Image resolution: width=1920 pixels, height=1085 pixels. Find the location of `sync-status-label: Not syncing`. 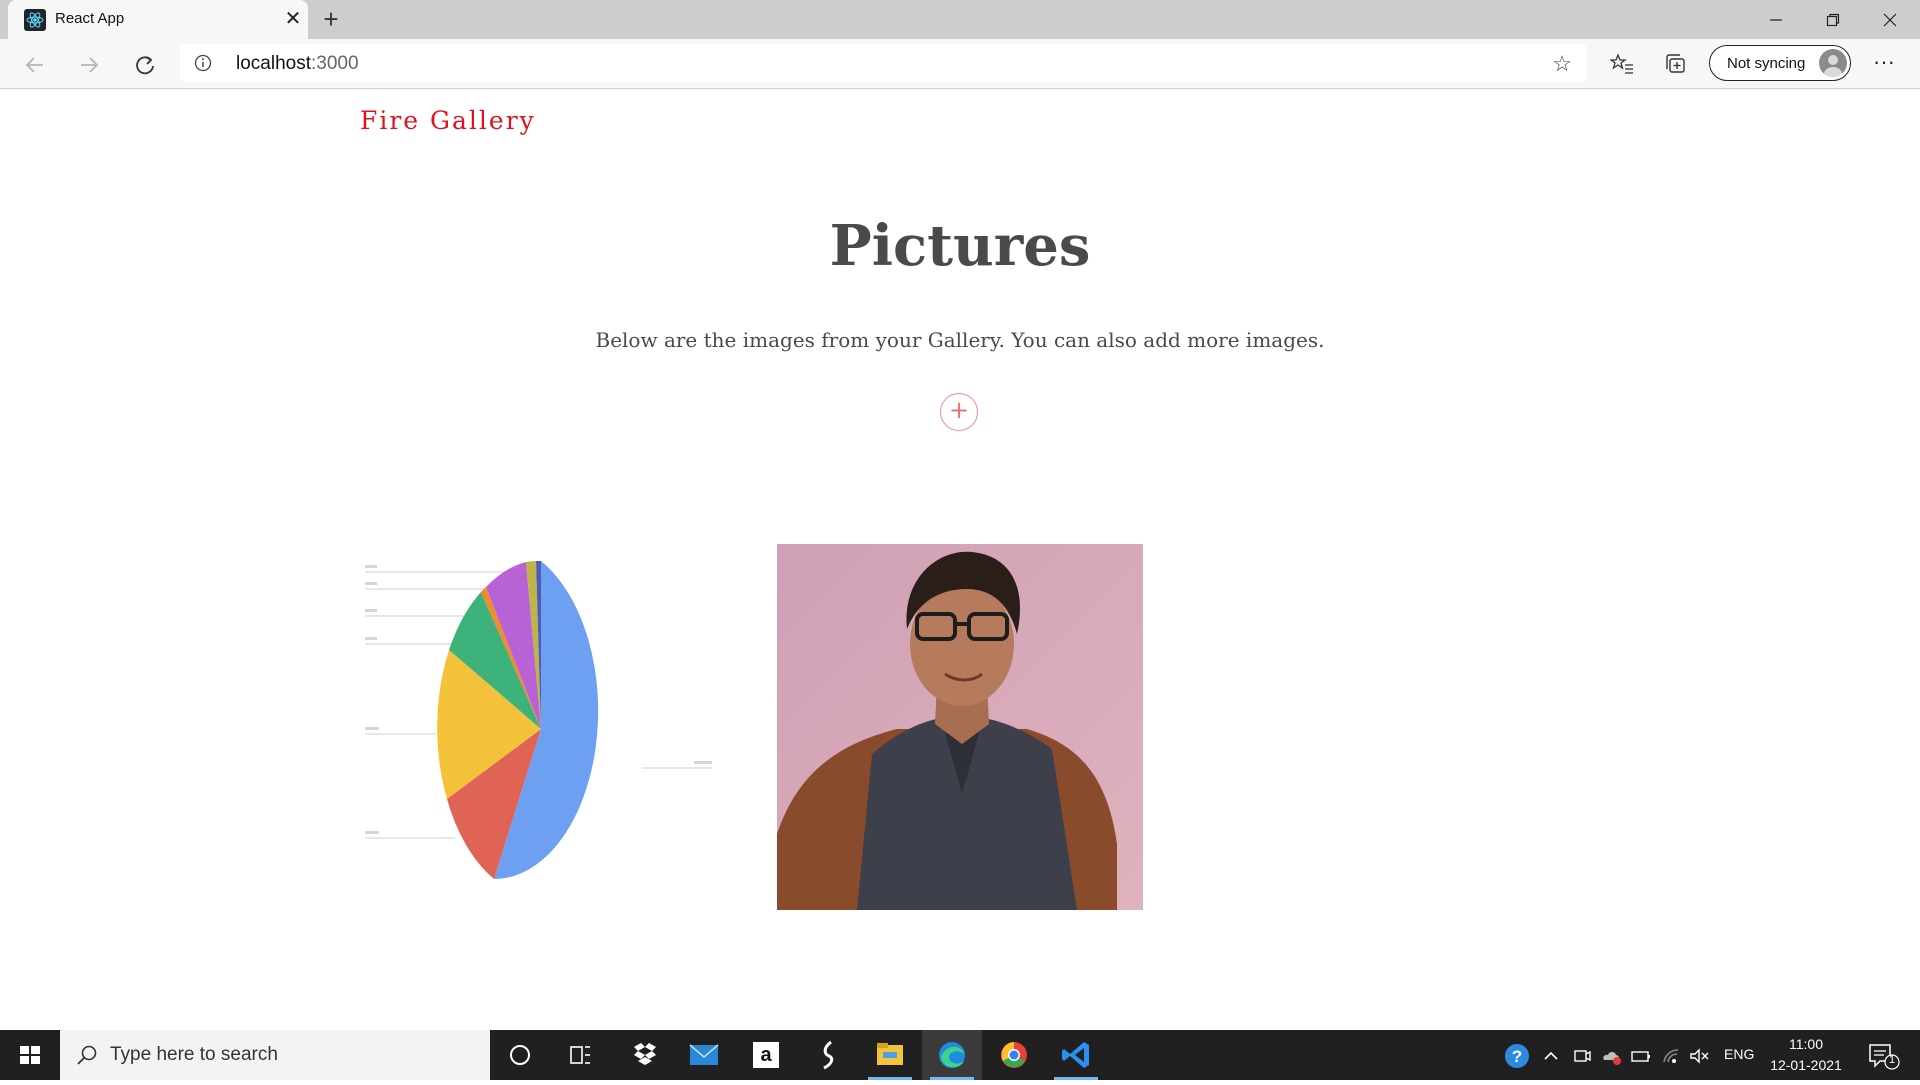

sync-status-label: Not syncing is located at coordinates (1766, 63).